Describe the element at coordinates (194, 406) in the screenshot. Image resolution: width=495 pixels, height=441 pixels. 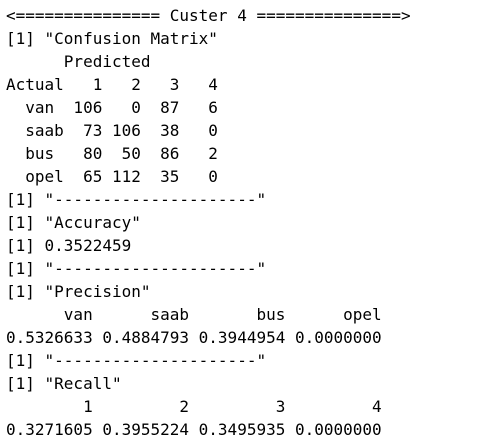
I see `recall-header-line: 1 2 3 4` at that location.